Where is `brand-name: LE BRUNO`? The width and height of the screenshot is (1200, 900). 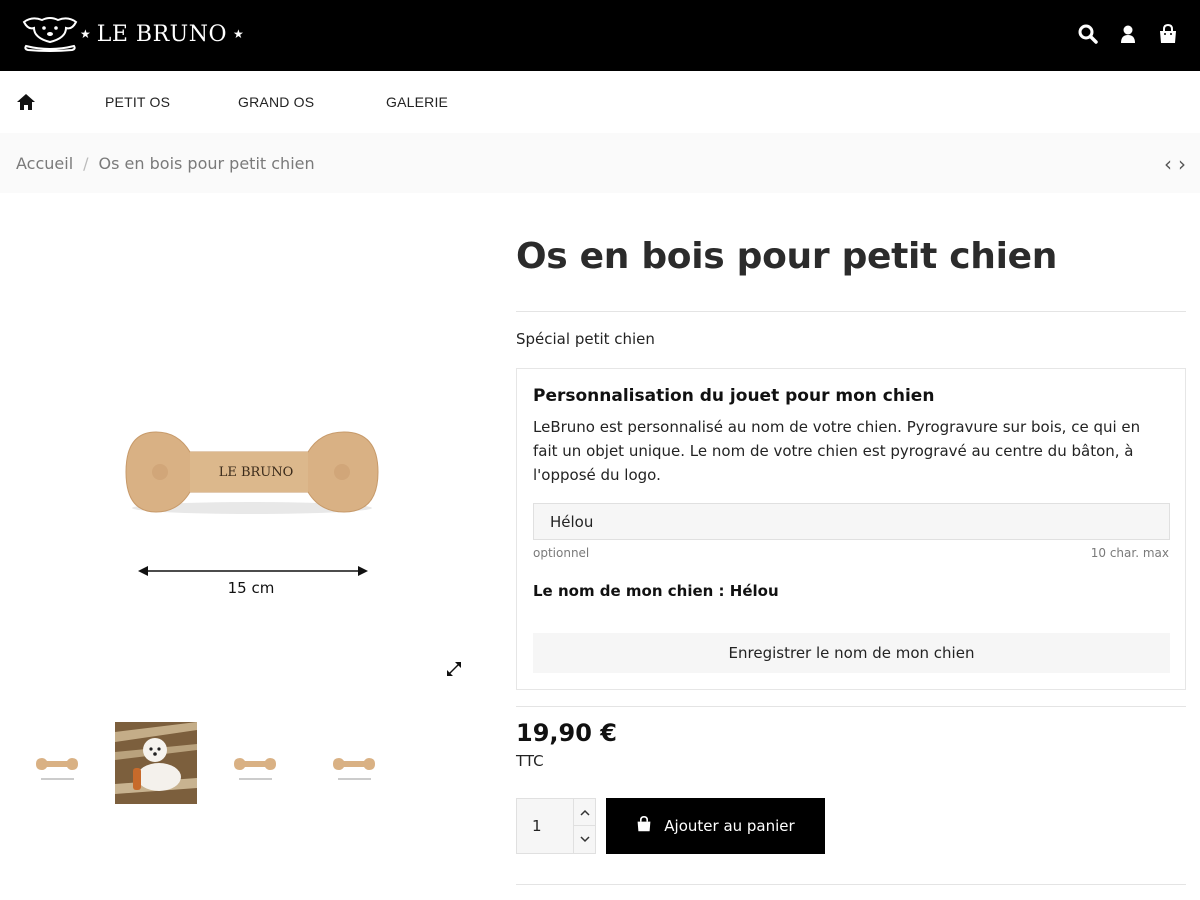 brand-name: LE BRUNO is located at coordinates (161, 34).